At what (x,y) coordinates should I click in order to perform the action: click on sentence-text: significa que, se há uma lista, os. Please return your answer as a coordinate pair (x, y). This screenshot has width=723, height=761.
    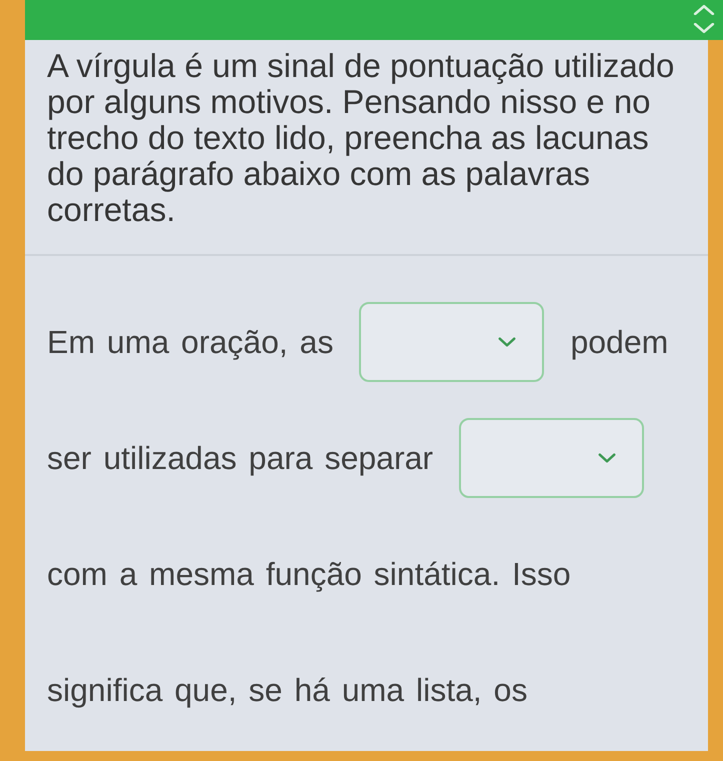
    Looking at the image, I should click on (287, 690).